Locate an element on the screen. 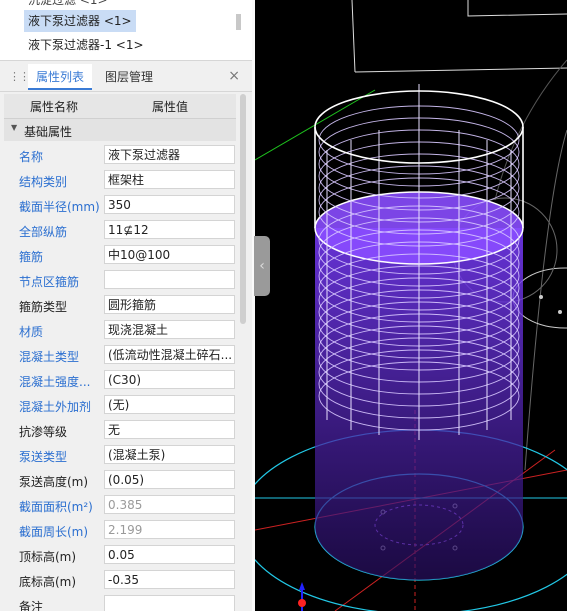 This screenshot has width=567, height=611. property-name: 箍筋类型 is located at coordinates (43, 307).